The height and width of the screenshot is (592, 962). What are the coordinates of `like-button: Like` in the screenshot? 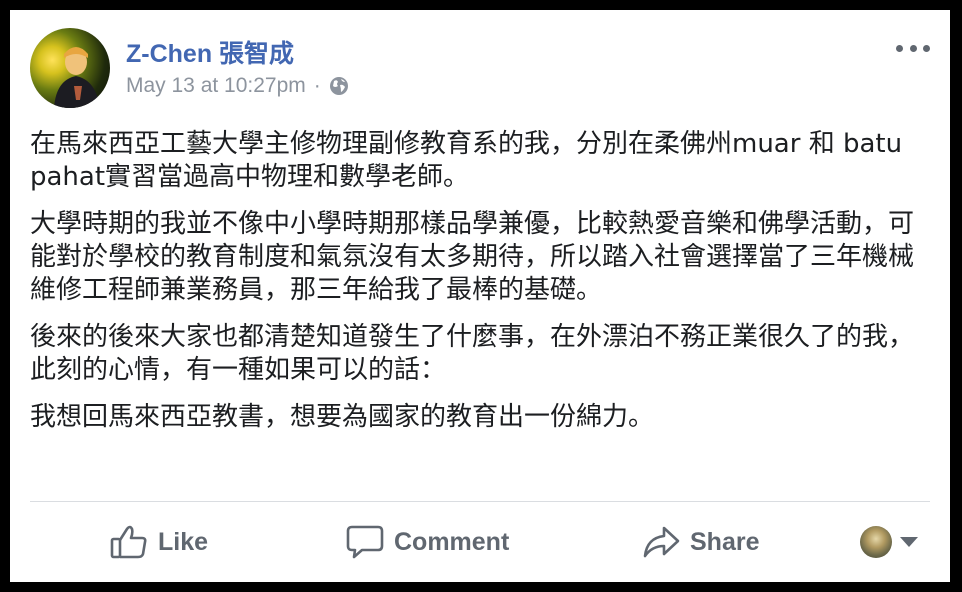 It's located at (159, 542).